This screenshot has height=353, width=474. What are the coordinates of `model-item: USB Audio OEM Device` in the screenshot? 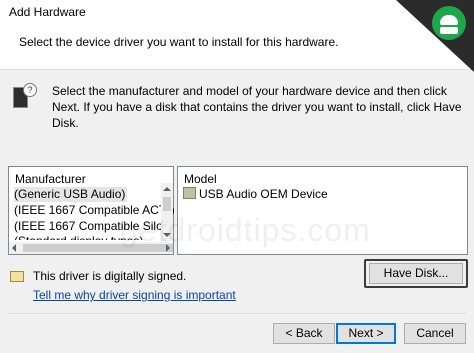 It's located at (255, 194).